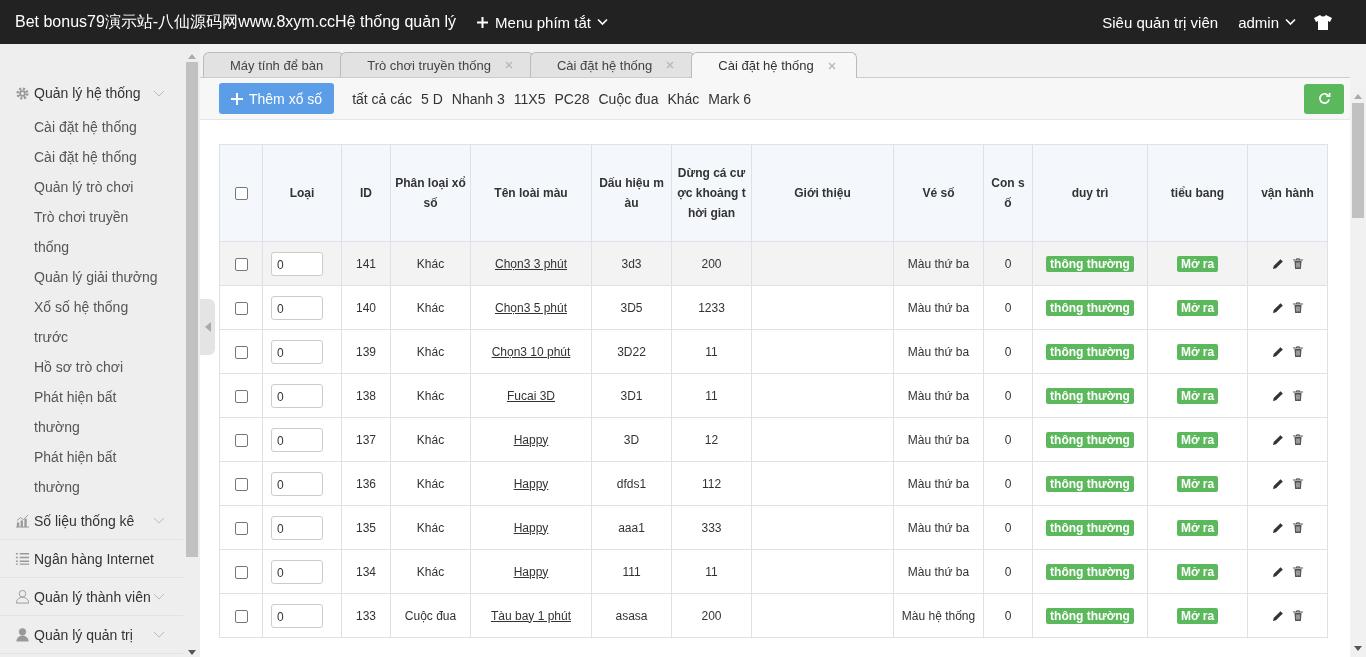  What do you see at coordinates (91, 521) in the screenshot?
I see `sidebar-group: Số liệu thống kê` at bounding box center [91, 521].